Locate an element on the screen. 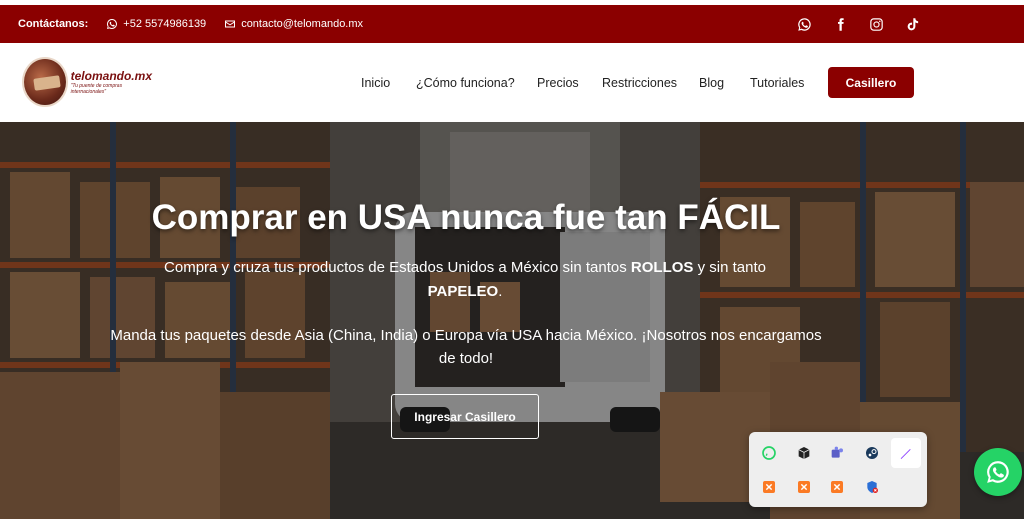  teams-icon is located at coordinates (837, 452).